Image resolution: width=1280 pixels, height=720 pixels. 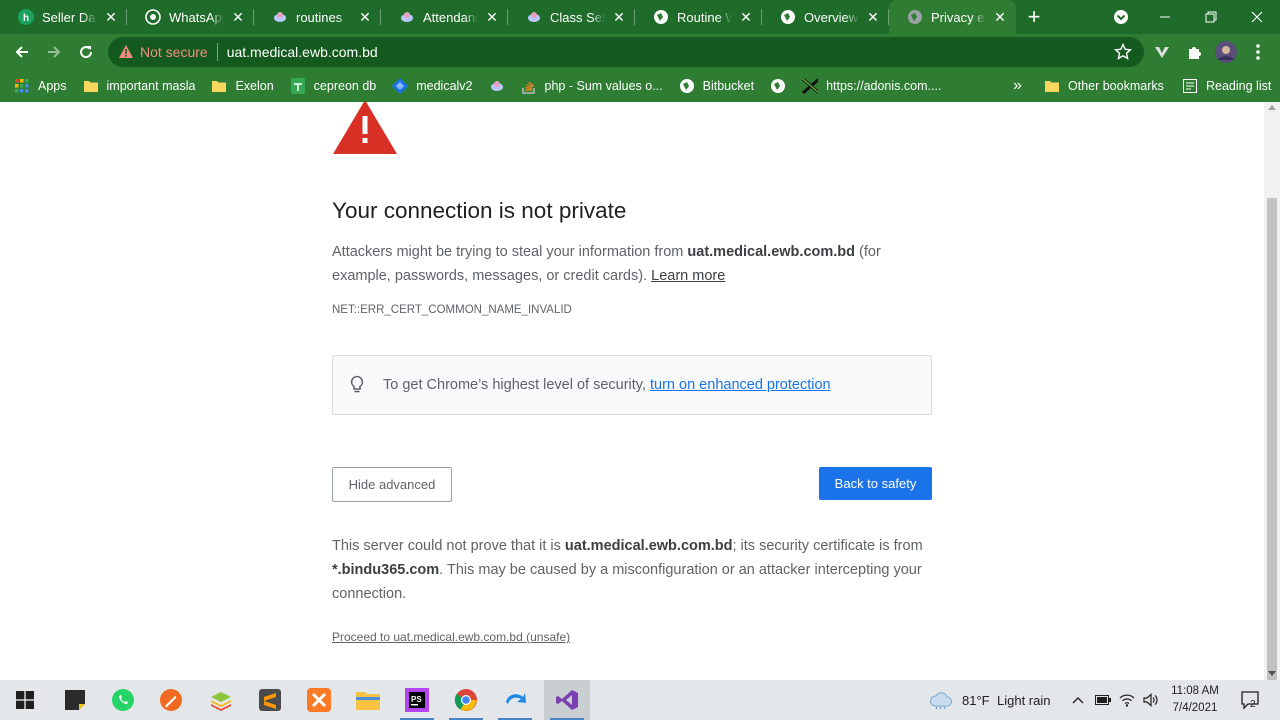 What do you see at coordinates (1078, 700) in the screenshot?
I see `show-hidden-icons` at bounding box center [1078, 700].